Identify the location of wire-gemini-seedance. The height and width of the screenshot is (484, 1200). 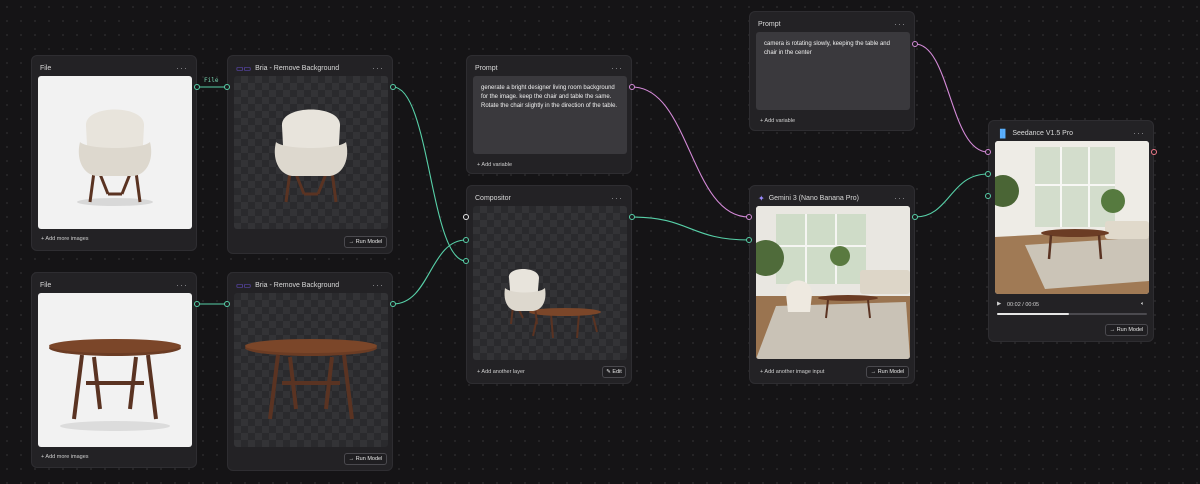
(951, 195).